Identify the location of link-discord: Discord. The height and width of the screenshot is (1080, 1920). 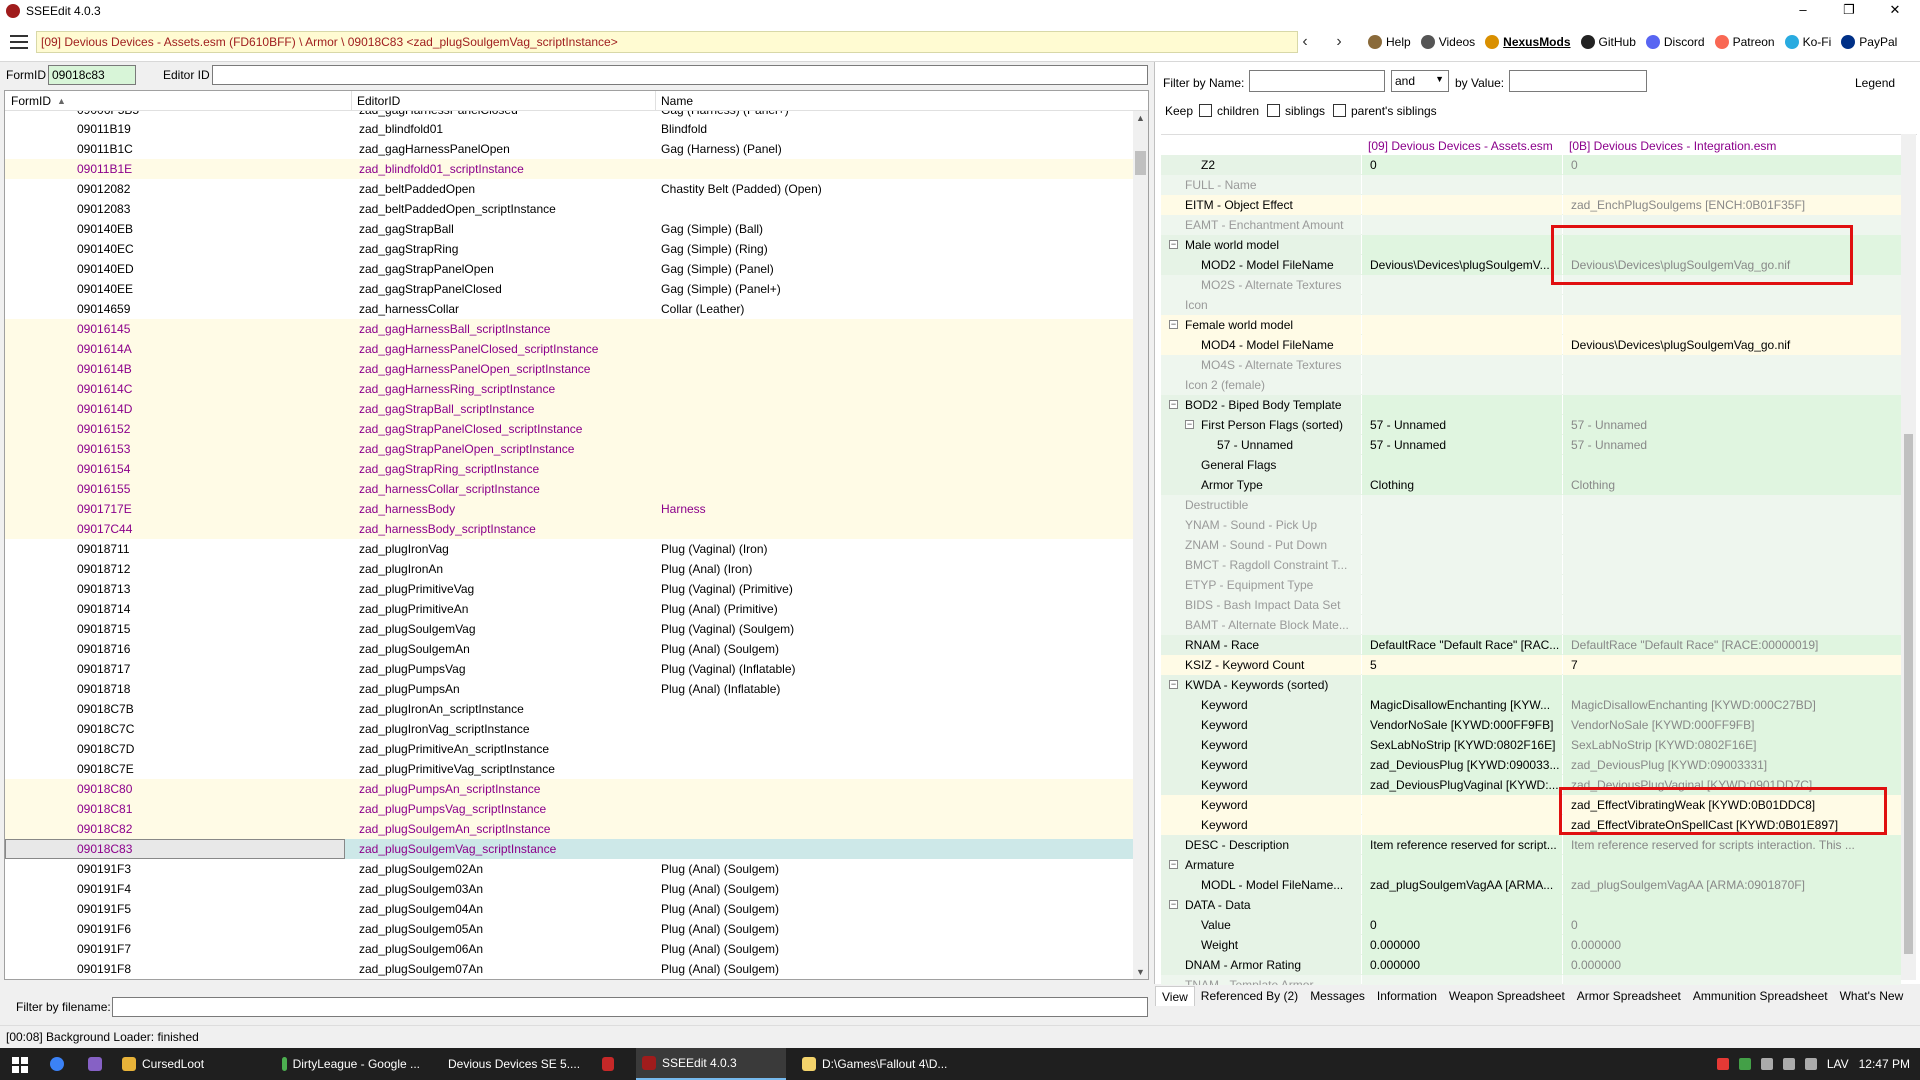
(1675, 42).